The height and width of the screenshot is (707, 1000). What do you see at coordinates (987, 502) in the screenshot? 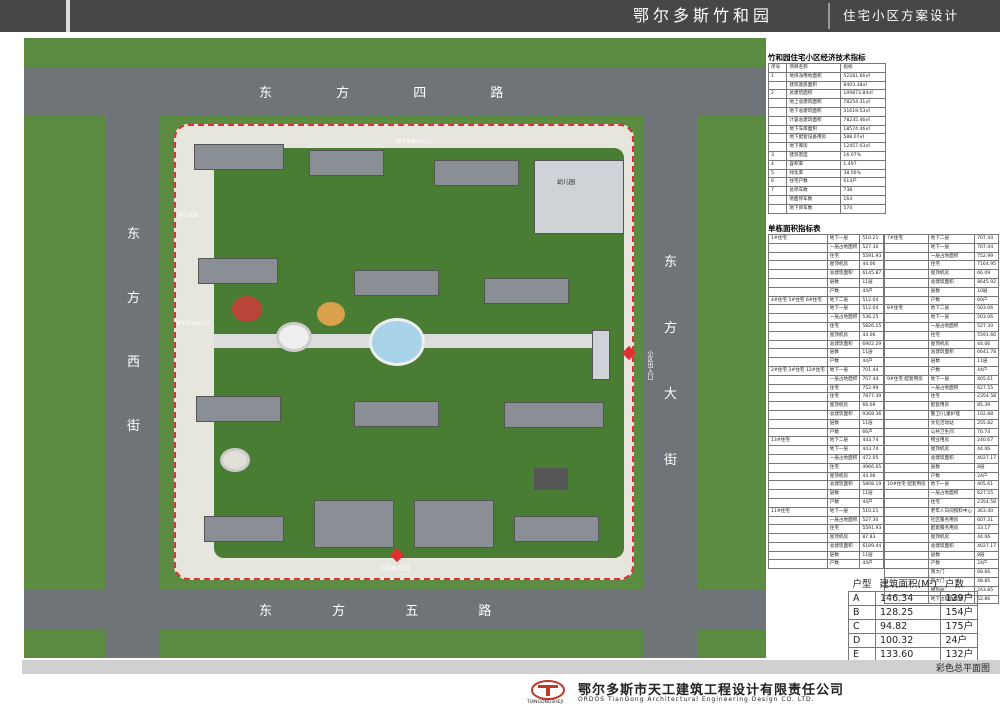
I see `unit-right-cell: 2354.58` at bounding box center [987, 502].